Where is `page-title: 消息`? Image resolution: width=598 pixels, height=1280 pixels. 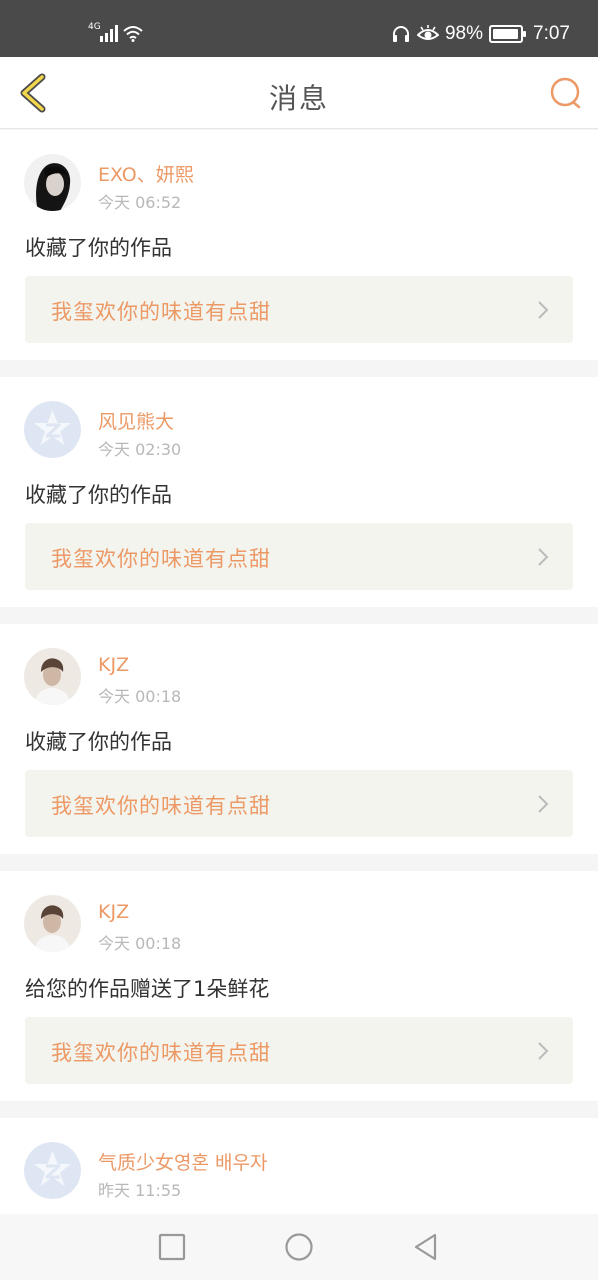
page-title: 消息 is located at coordinates (298, 98).